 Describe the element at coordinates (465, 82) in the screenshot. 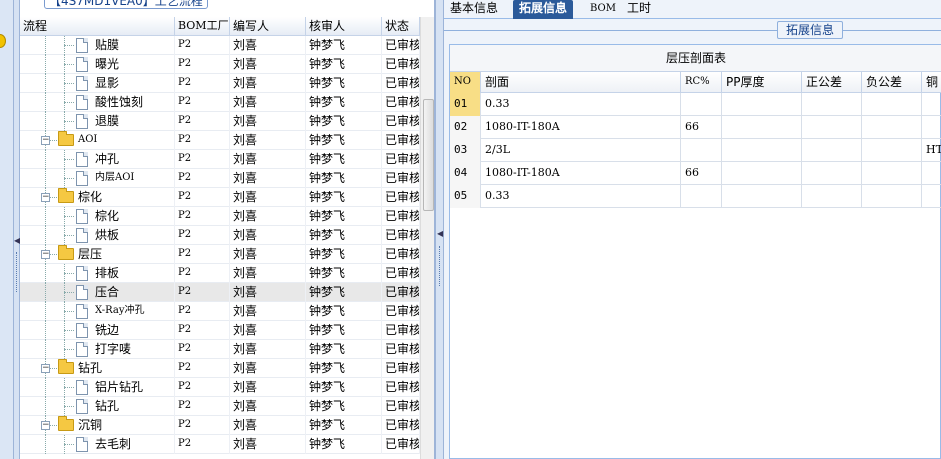

I see `column-header-no: NO` at that location.